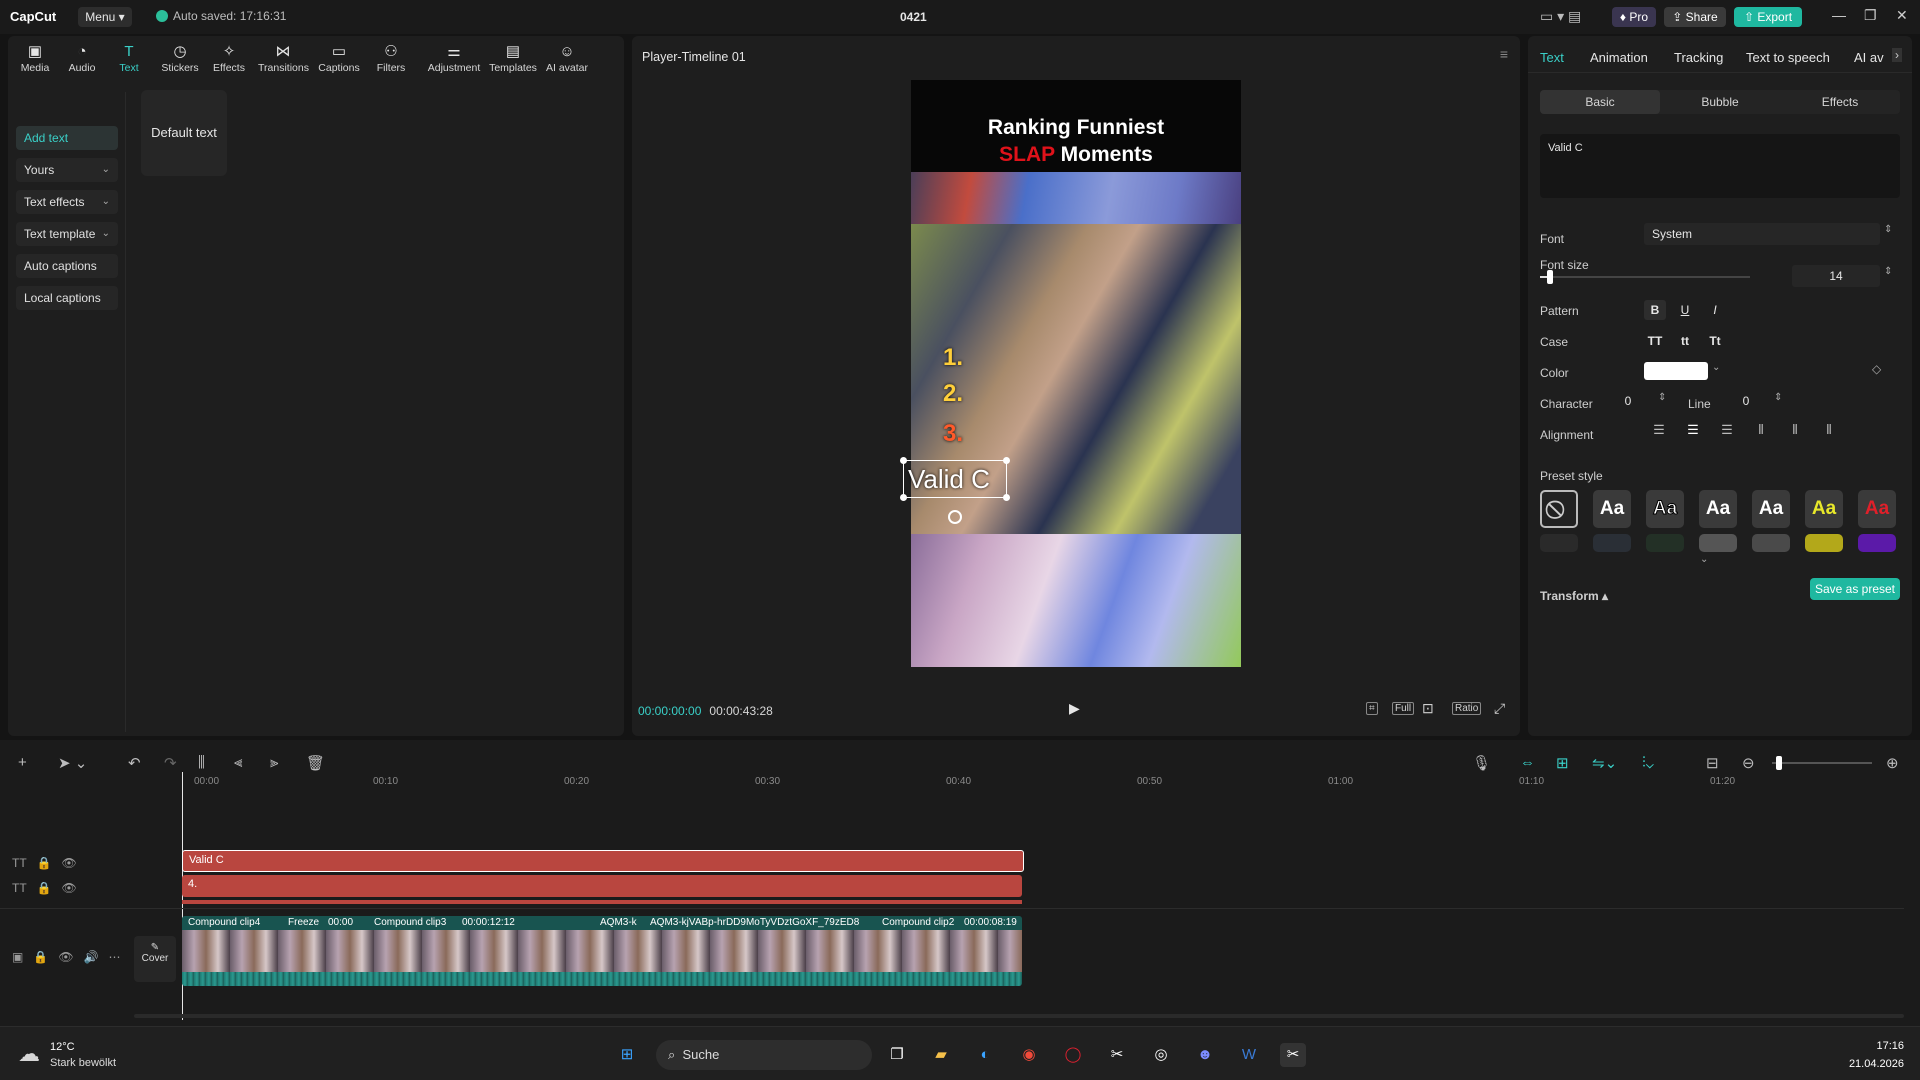 The width and height of the screenshot is (1920, 1080). Describe the element at coordinates (1876, 369) in the screenshot. I see `keyframe-icon: ◇` at that location.